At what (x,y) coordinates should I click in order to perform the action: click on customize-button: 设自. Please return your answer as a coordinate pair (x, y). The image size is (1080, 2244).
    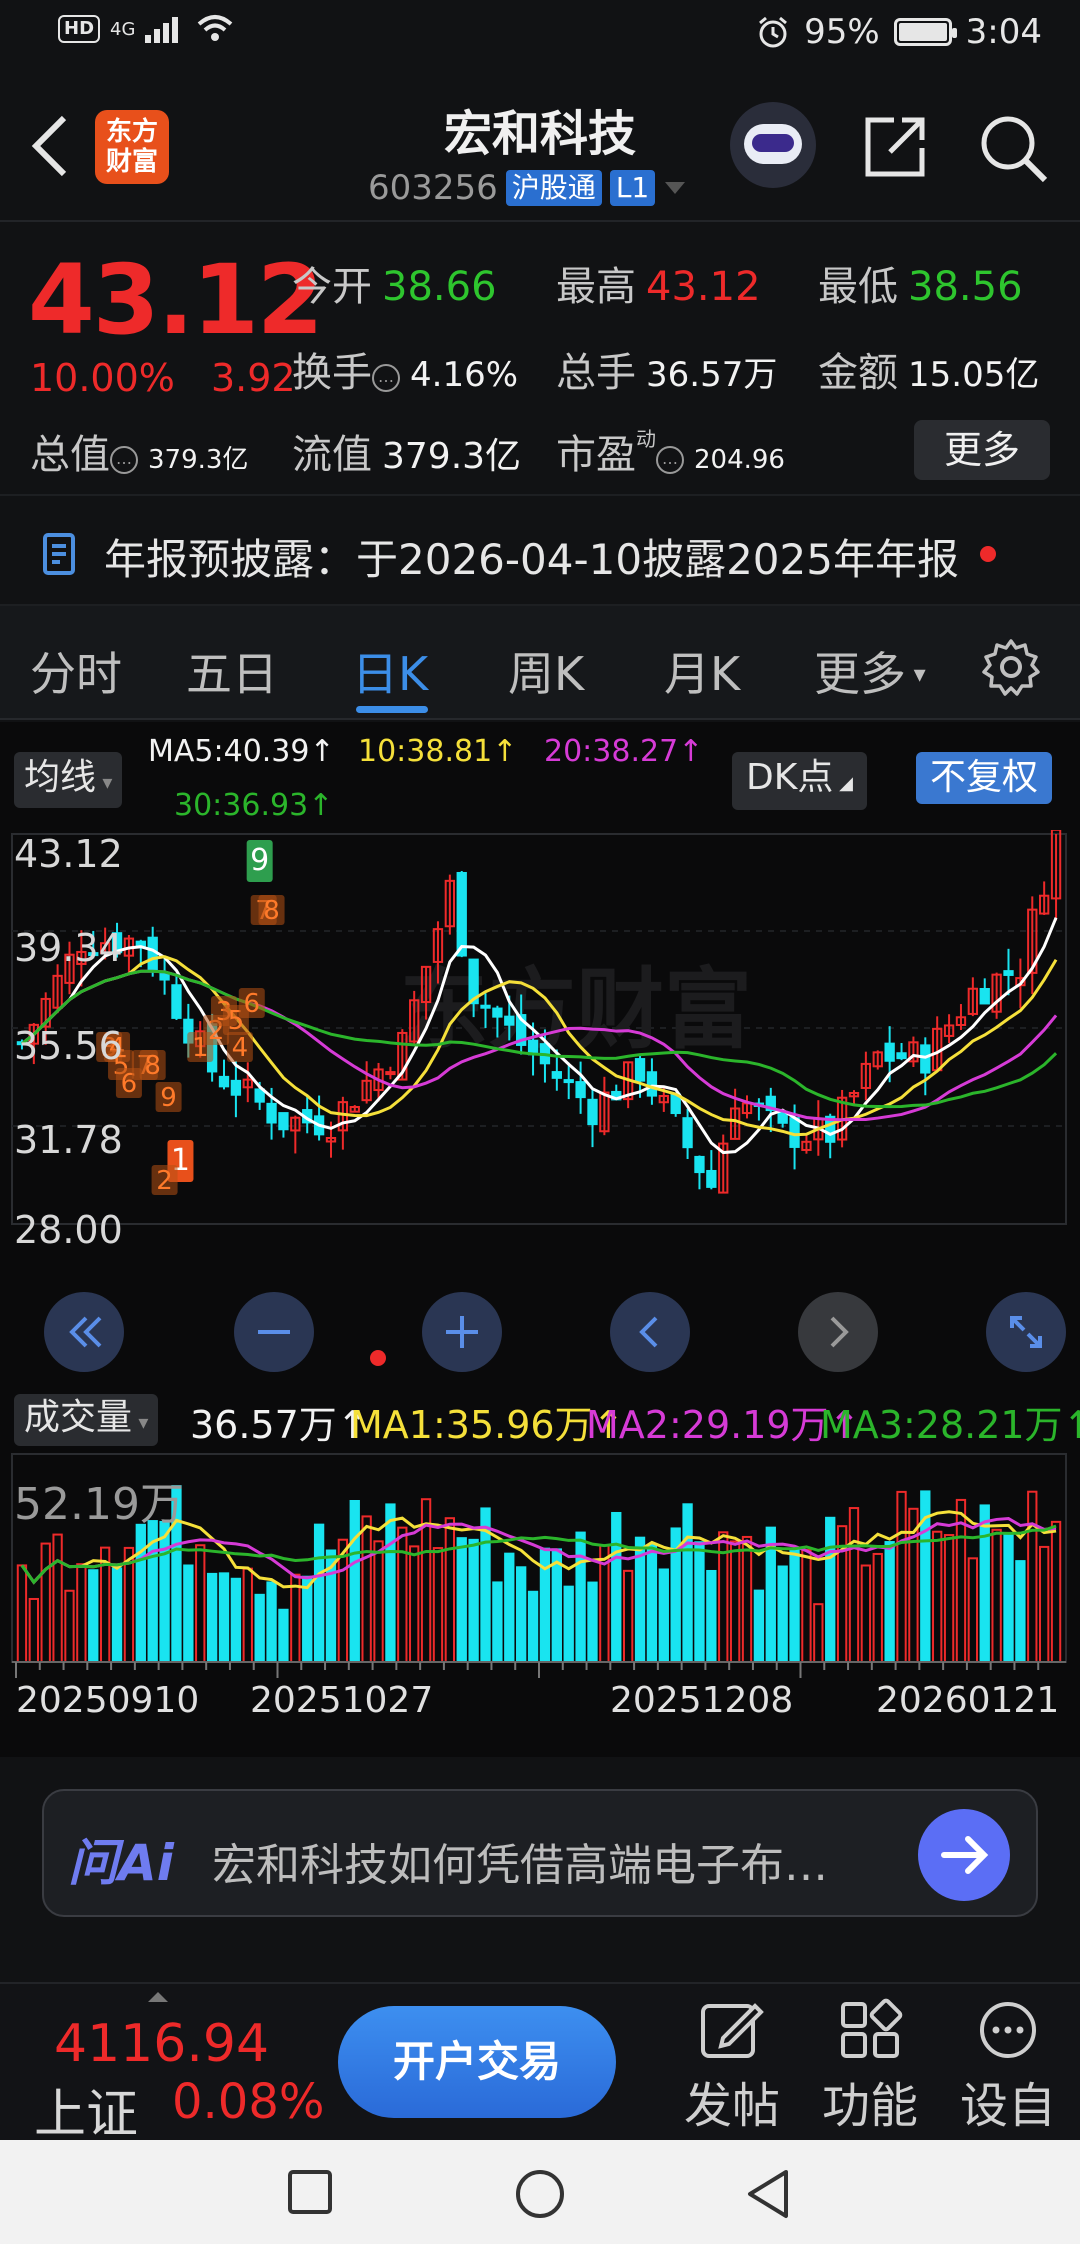
    Looking at the image, I should click on (1008, 2067).